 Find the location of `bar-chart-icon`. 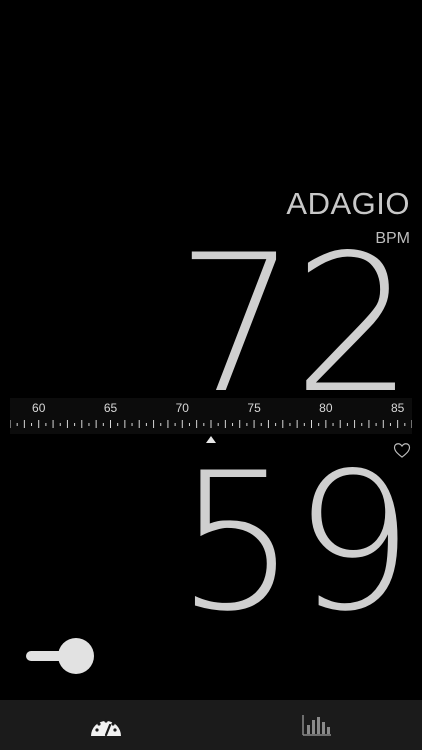

bar-chart-icon is located at coordinates (316, 725).